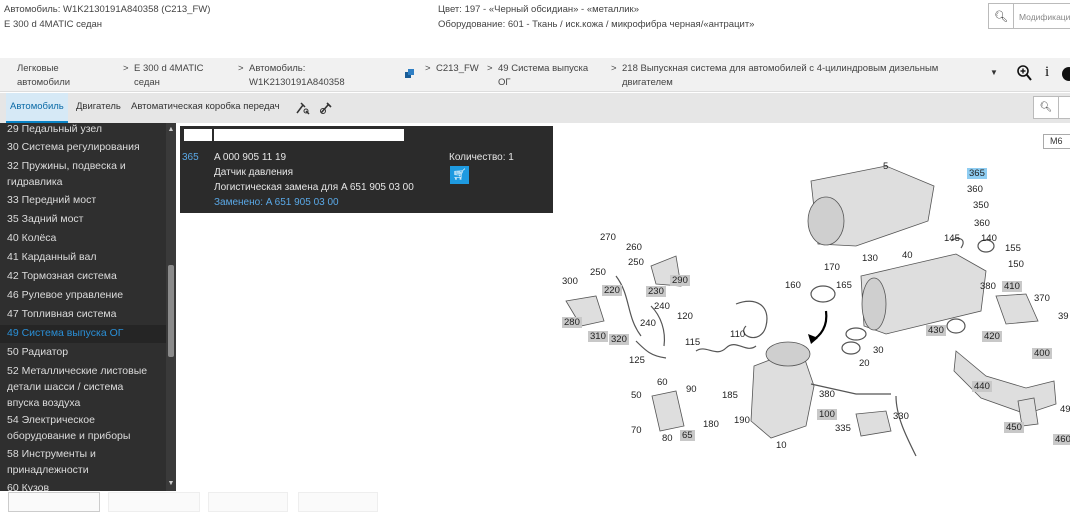 This screenshot has width=1070, height=512. Describe the element at coordinates (994, 72) in the screenshot. I see `dropdown-triangle-icon: ▼` at that location.